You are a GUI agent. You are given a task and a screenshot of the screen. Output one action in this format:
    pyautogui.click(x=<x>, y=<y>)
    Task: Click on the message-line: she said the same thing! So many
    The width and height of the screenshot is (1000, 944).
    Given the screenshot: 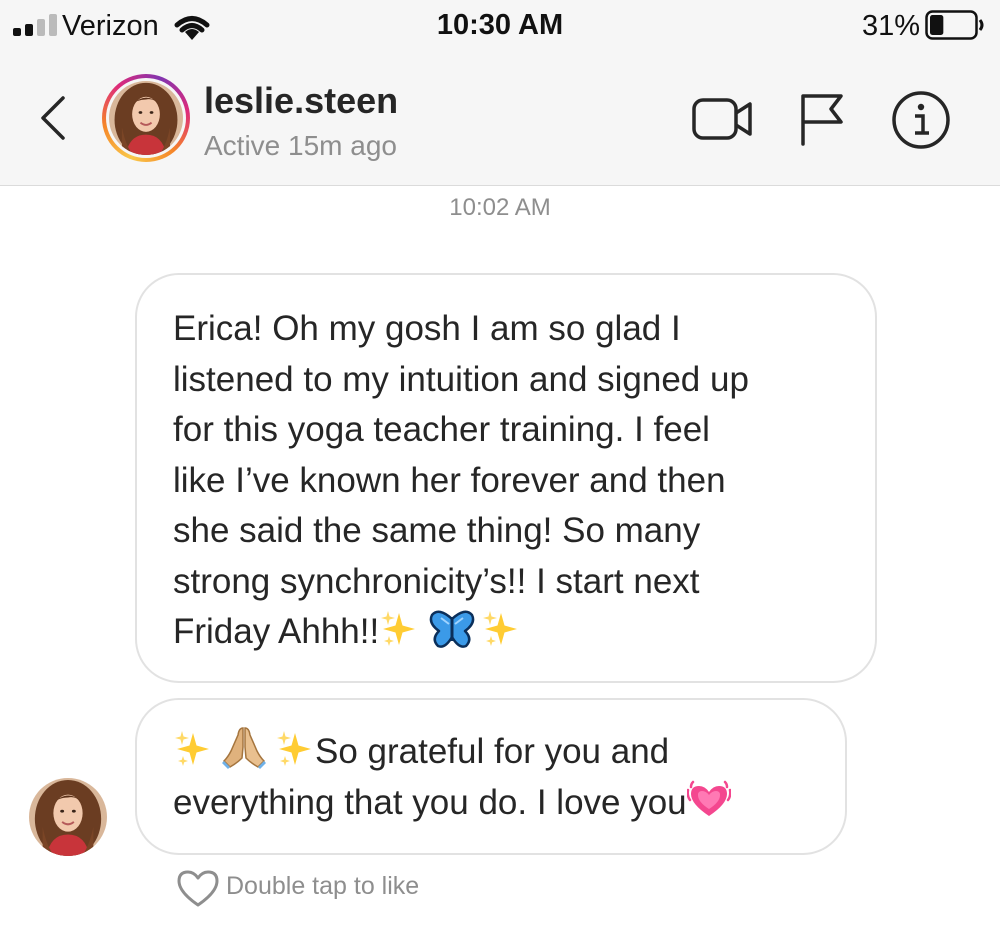 What is the action you would take?
    pyautogui.click(x=437, y=530)
    